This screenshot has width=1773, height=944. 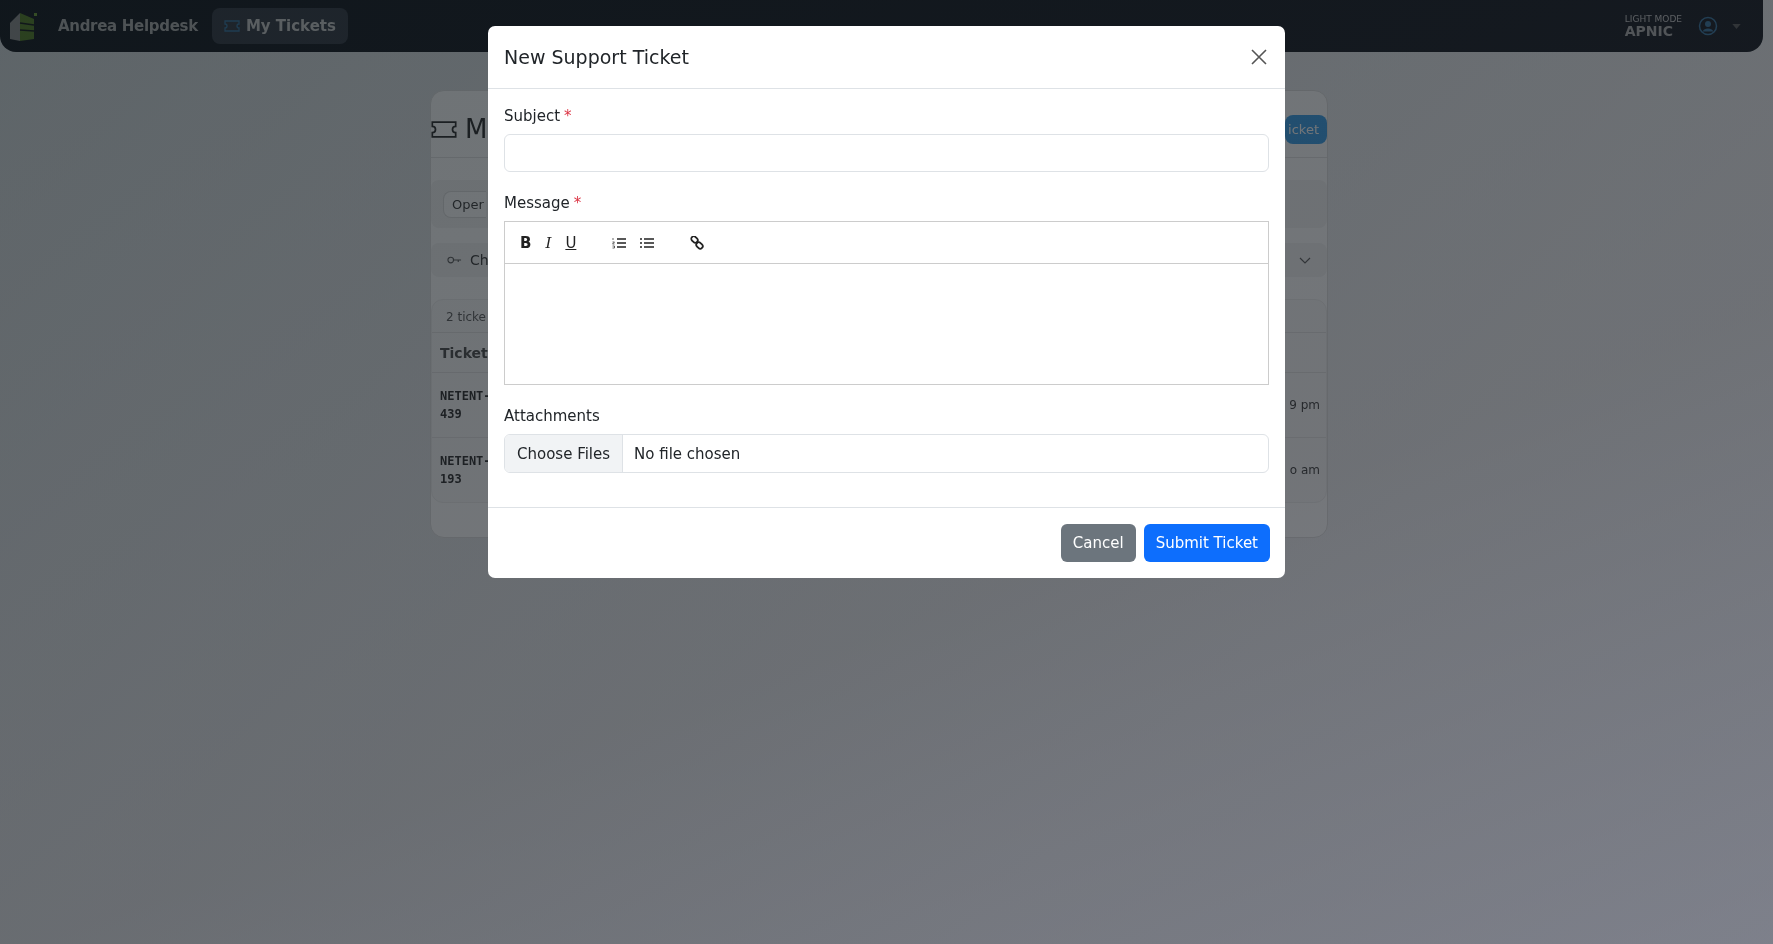 What do you see at coordinates (279, 26) in the screenshot?
I see `nav-tab: My Tickets` at bounding box center [279, 26].